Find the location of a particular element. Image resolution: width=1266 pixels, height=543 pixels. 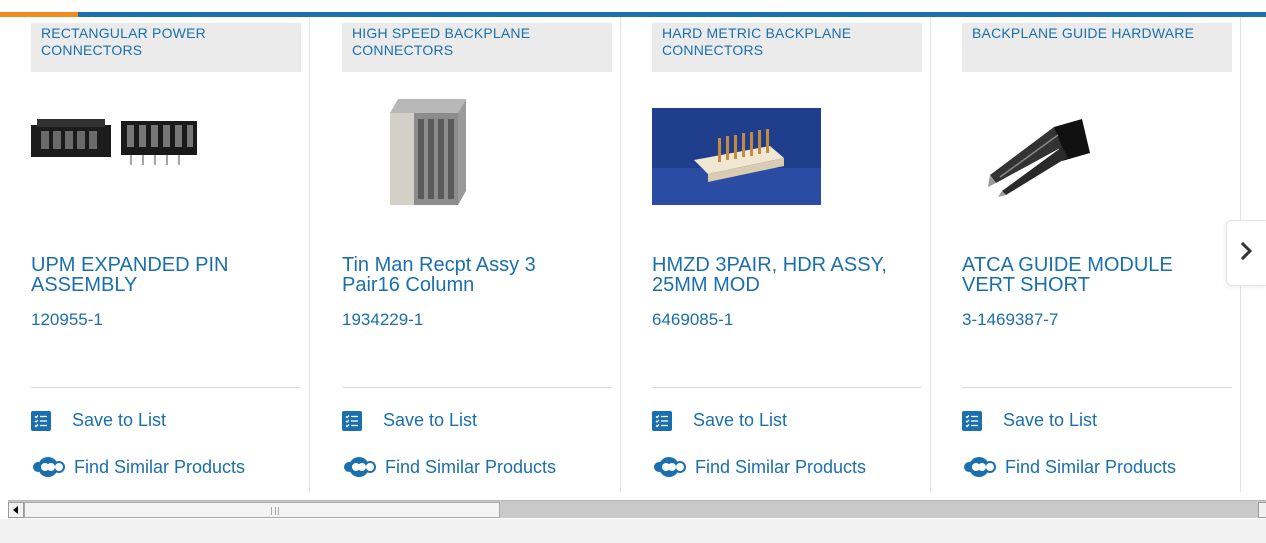

scroll-left-button is located at coordinates (16, 510).